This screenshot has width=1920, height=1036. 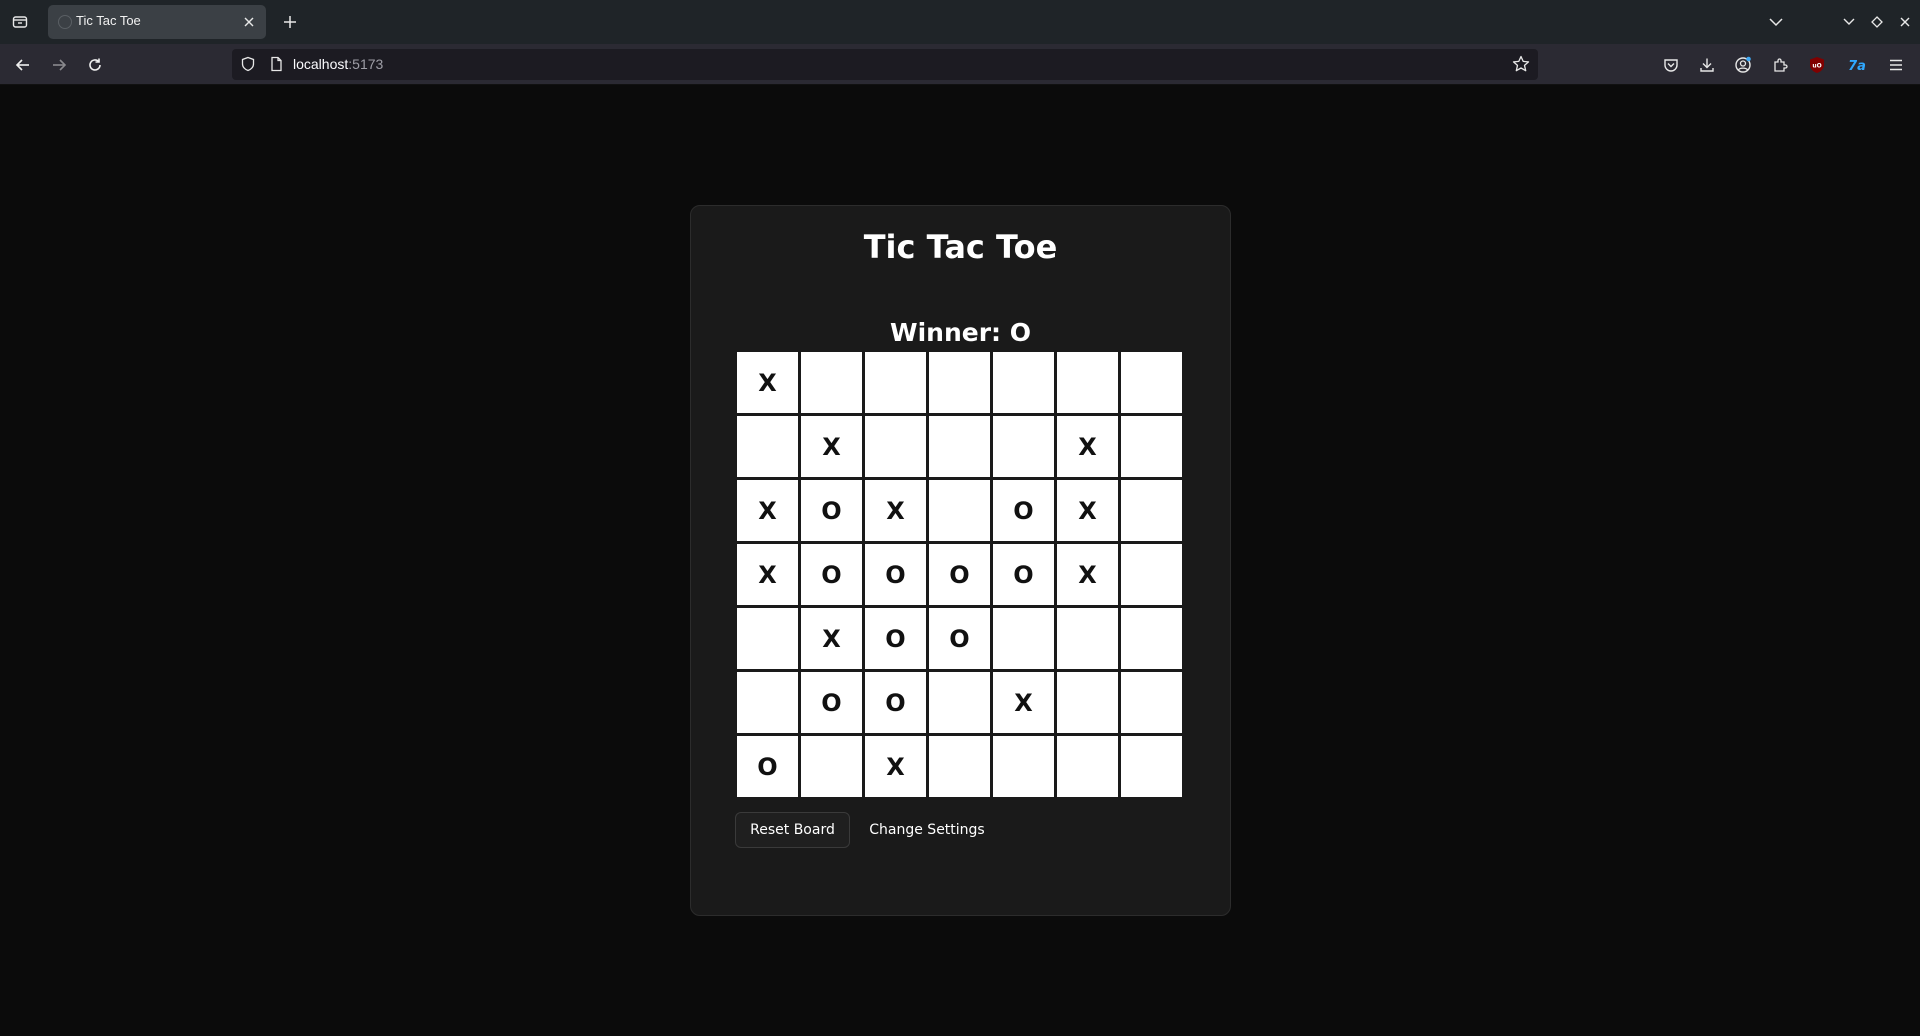 I want to click on maximize-diamond-icon, so click(x=1877, y=22).